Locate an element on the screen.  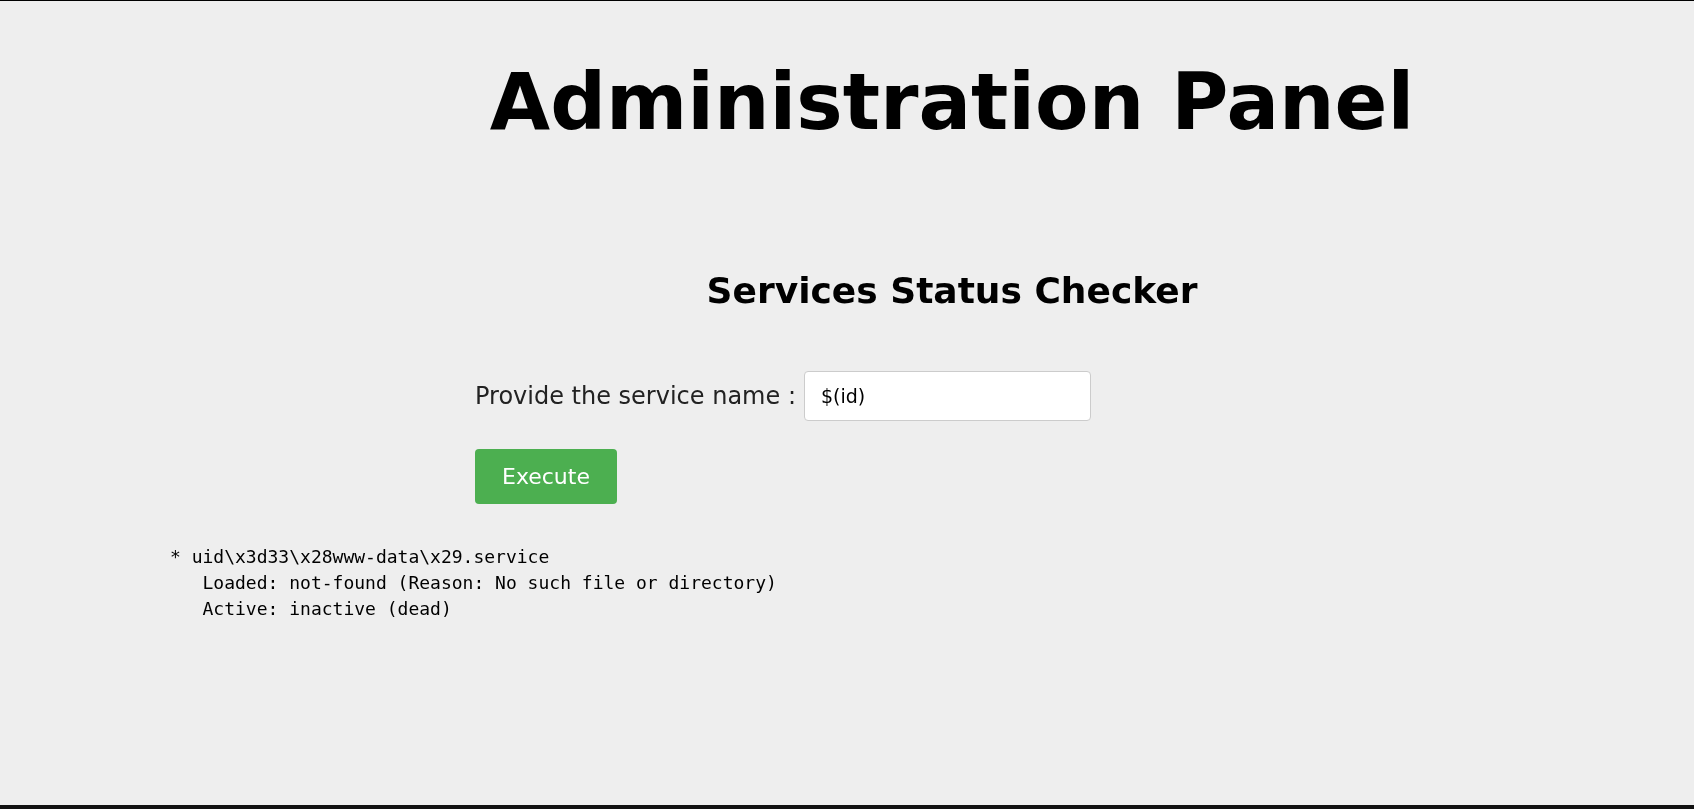
output-line: Active: inactive (dead) is located at coordinates (327, 609).